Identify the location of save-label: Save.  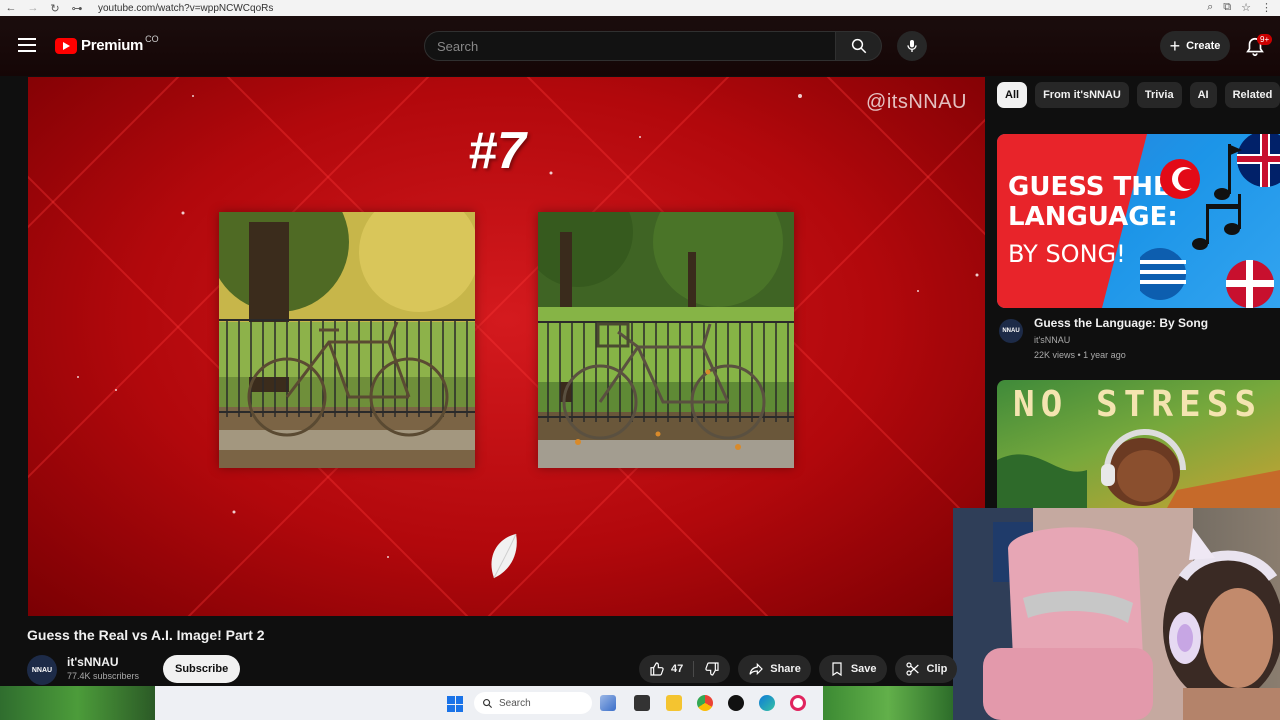
(863, 669).